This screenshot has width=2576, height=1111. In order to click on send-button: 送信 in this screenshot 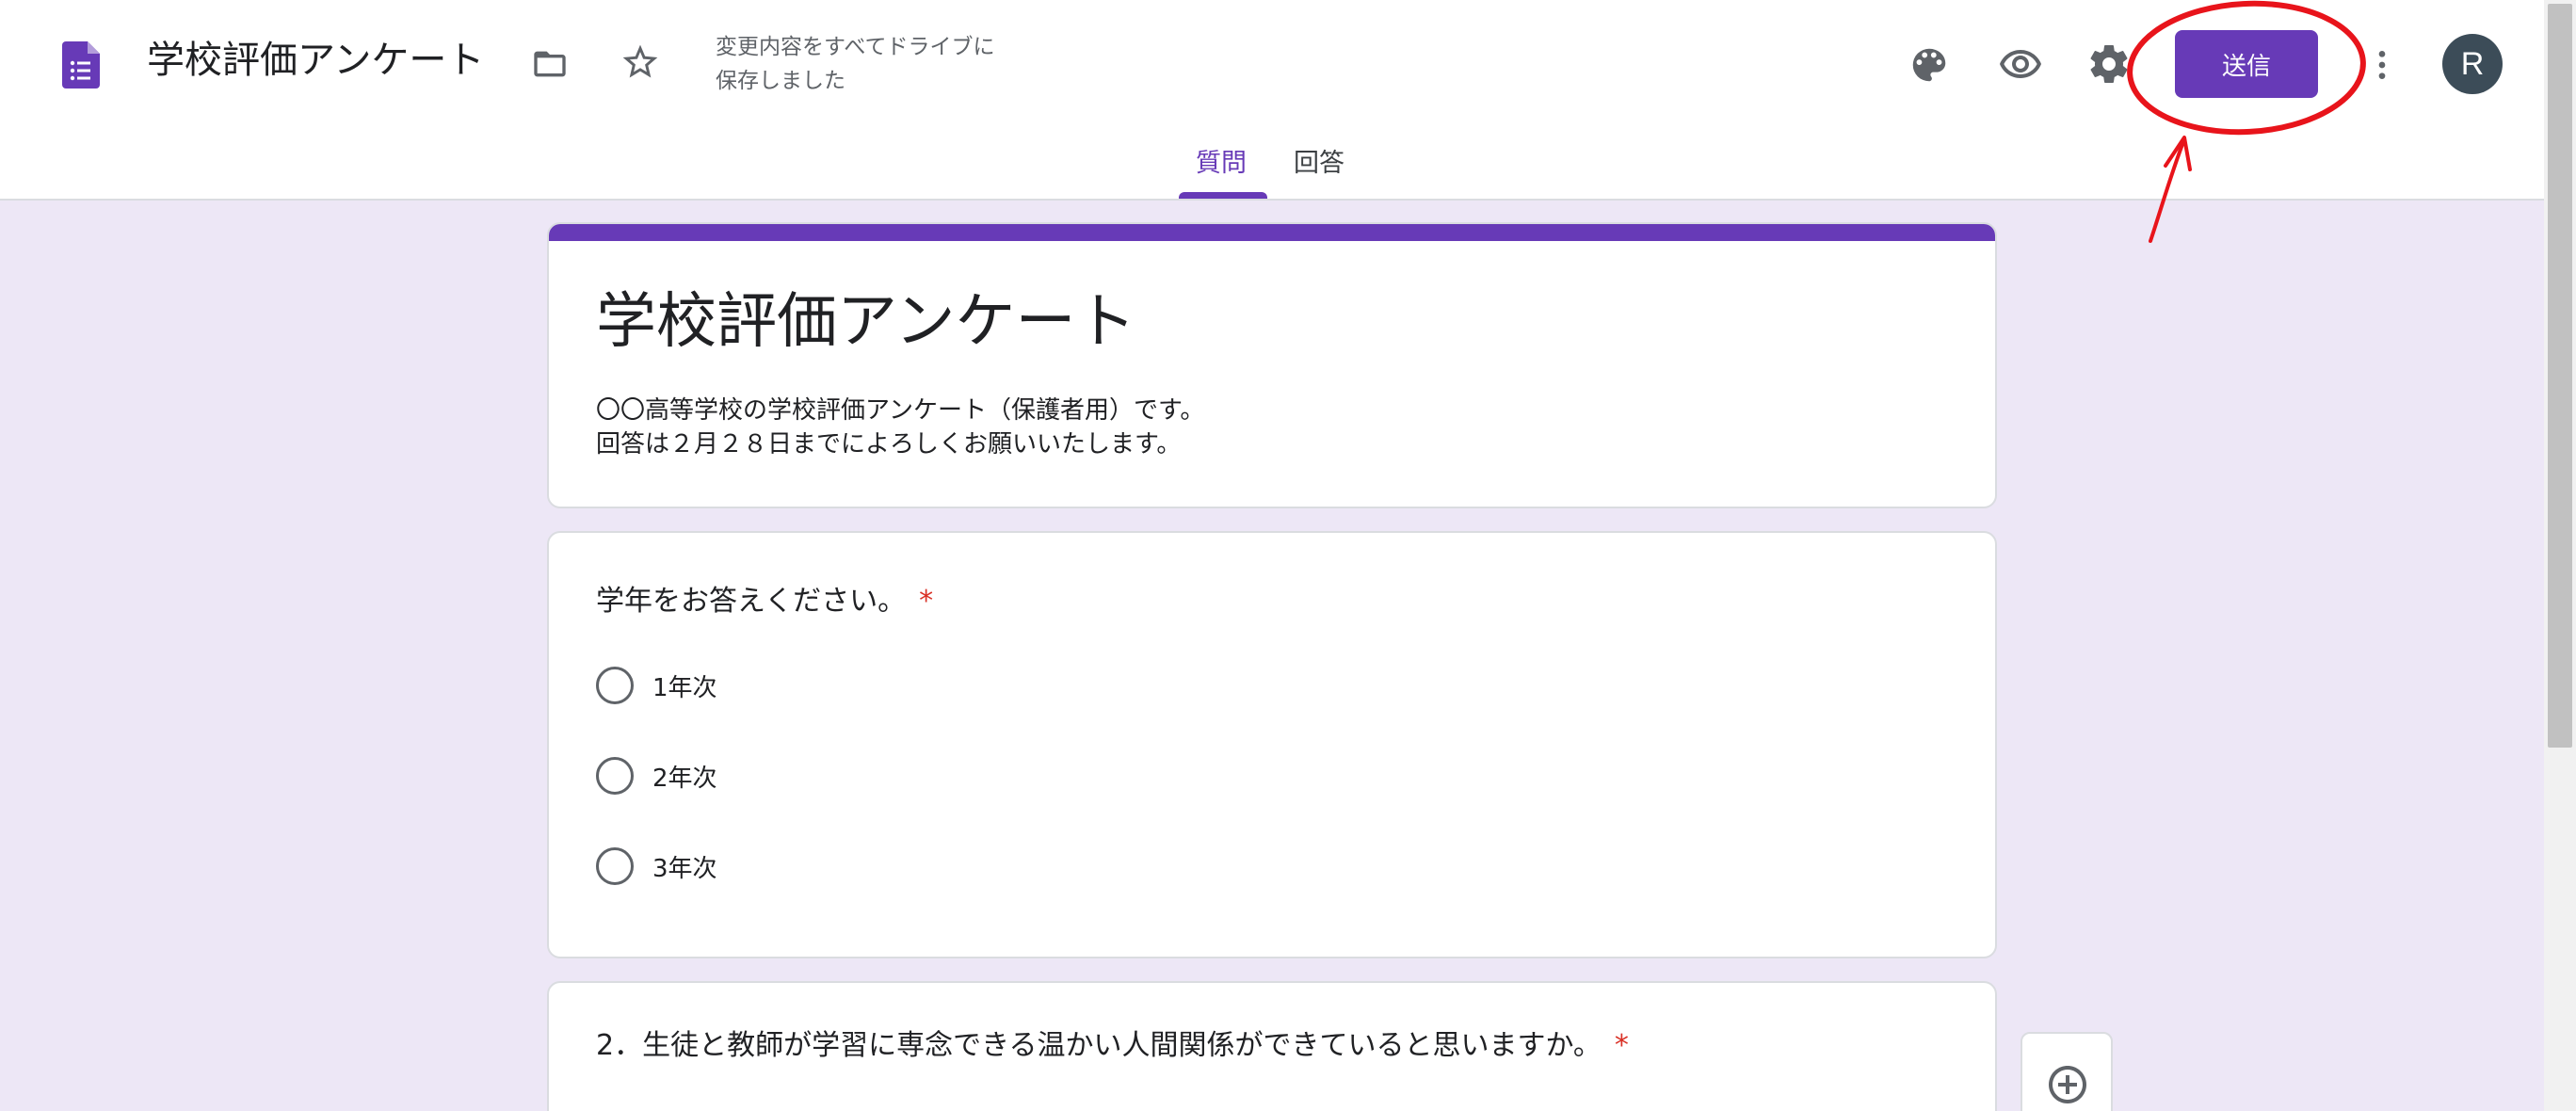, I will do `click(2246, 64)`.